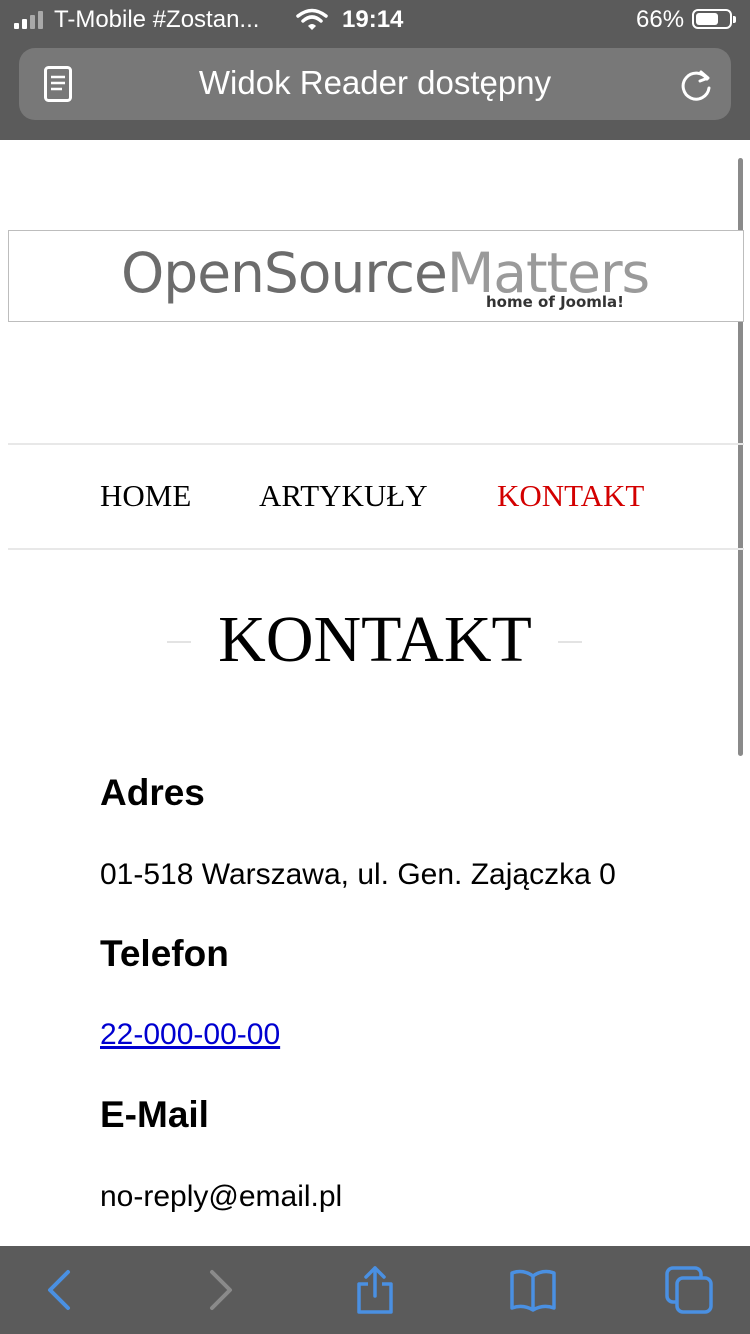  I want to click on browser-toolbar, so click(375, 1290).